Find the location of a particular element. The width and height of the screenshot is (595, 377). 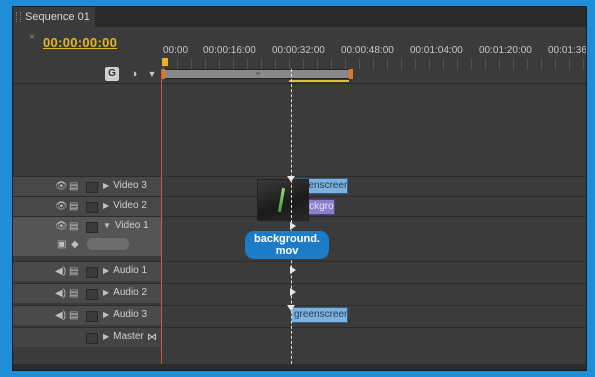

keyframe-toggle-icon: ◆ is located at coordinates (75, 244).